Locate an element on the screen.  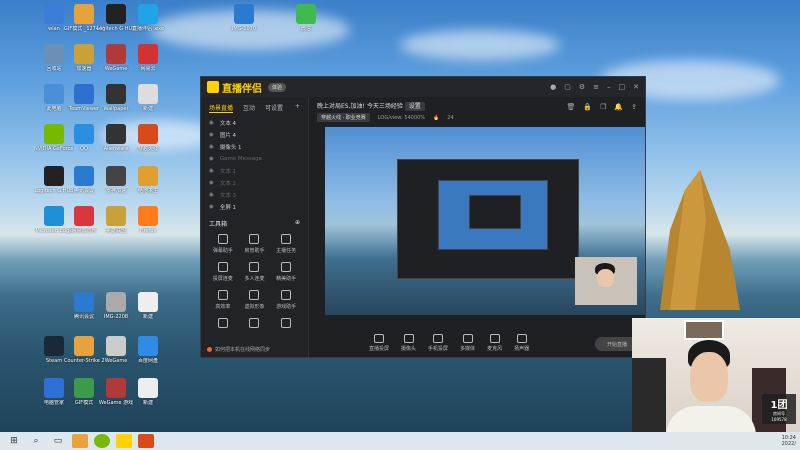
desktop-icon: GIF模式 _1274488b is located at coordinates (84, 24).